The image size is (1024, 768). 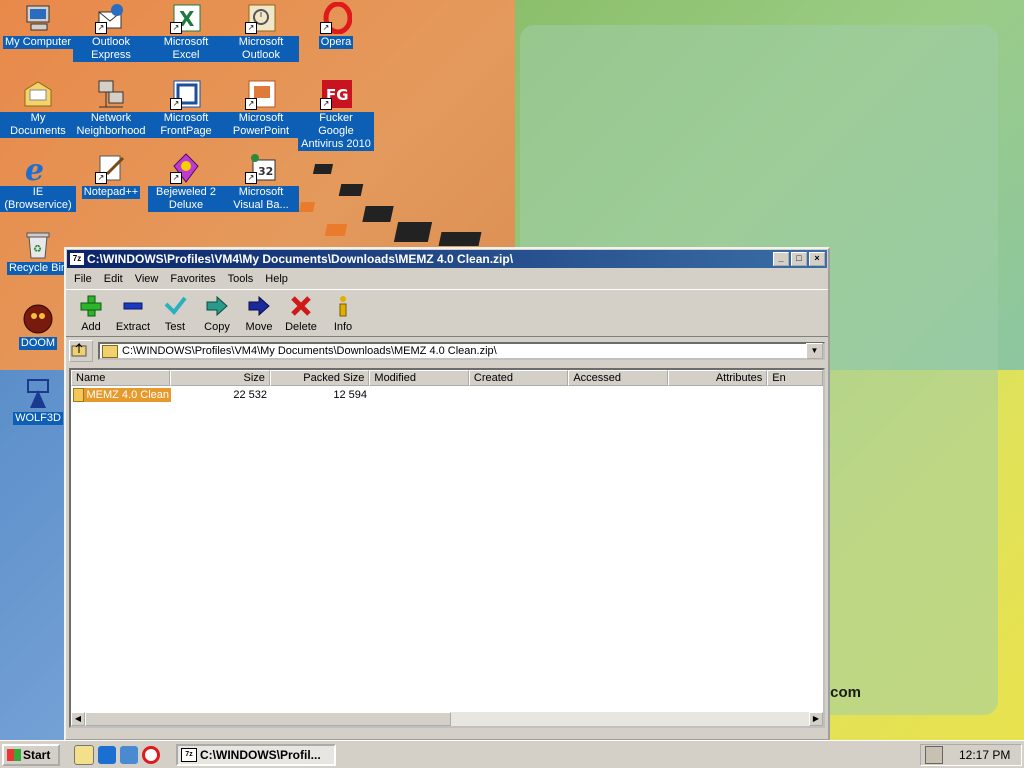 I want to click on desktop-icon-label: Network Neighborhood, so click(x=111, y=125).